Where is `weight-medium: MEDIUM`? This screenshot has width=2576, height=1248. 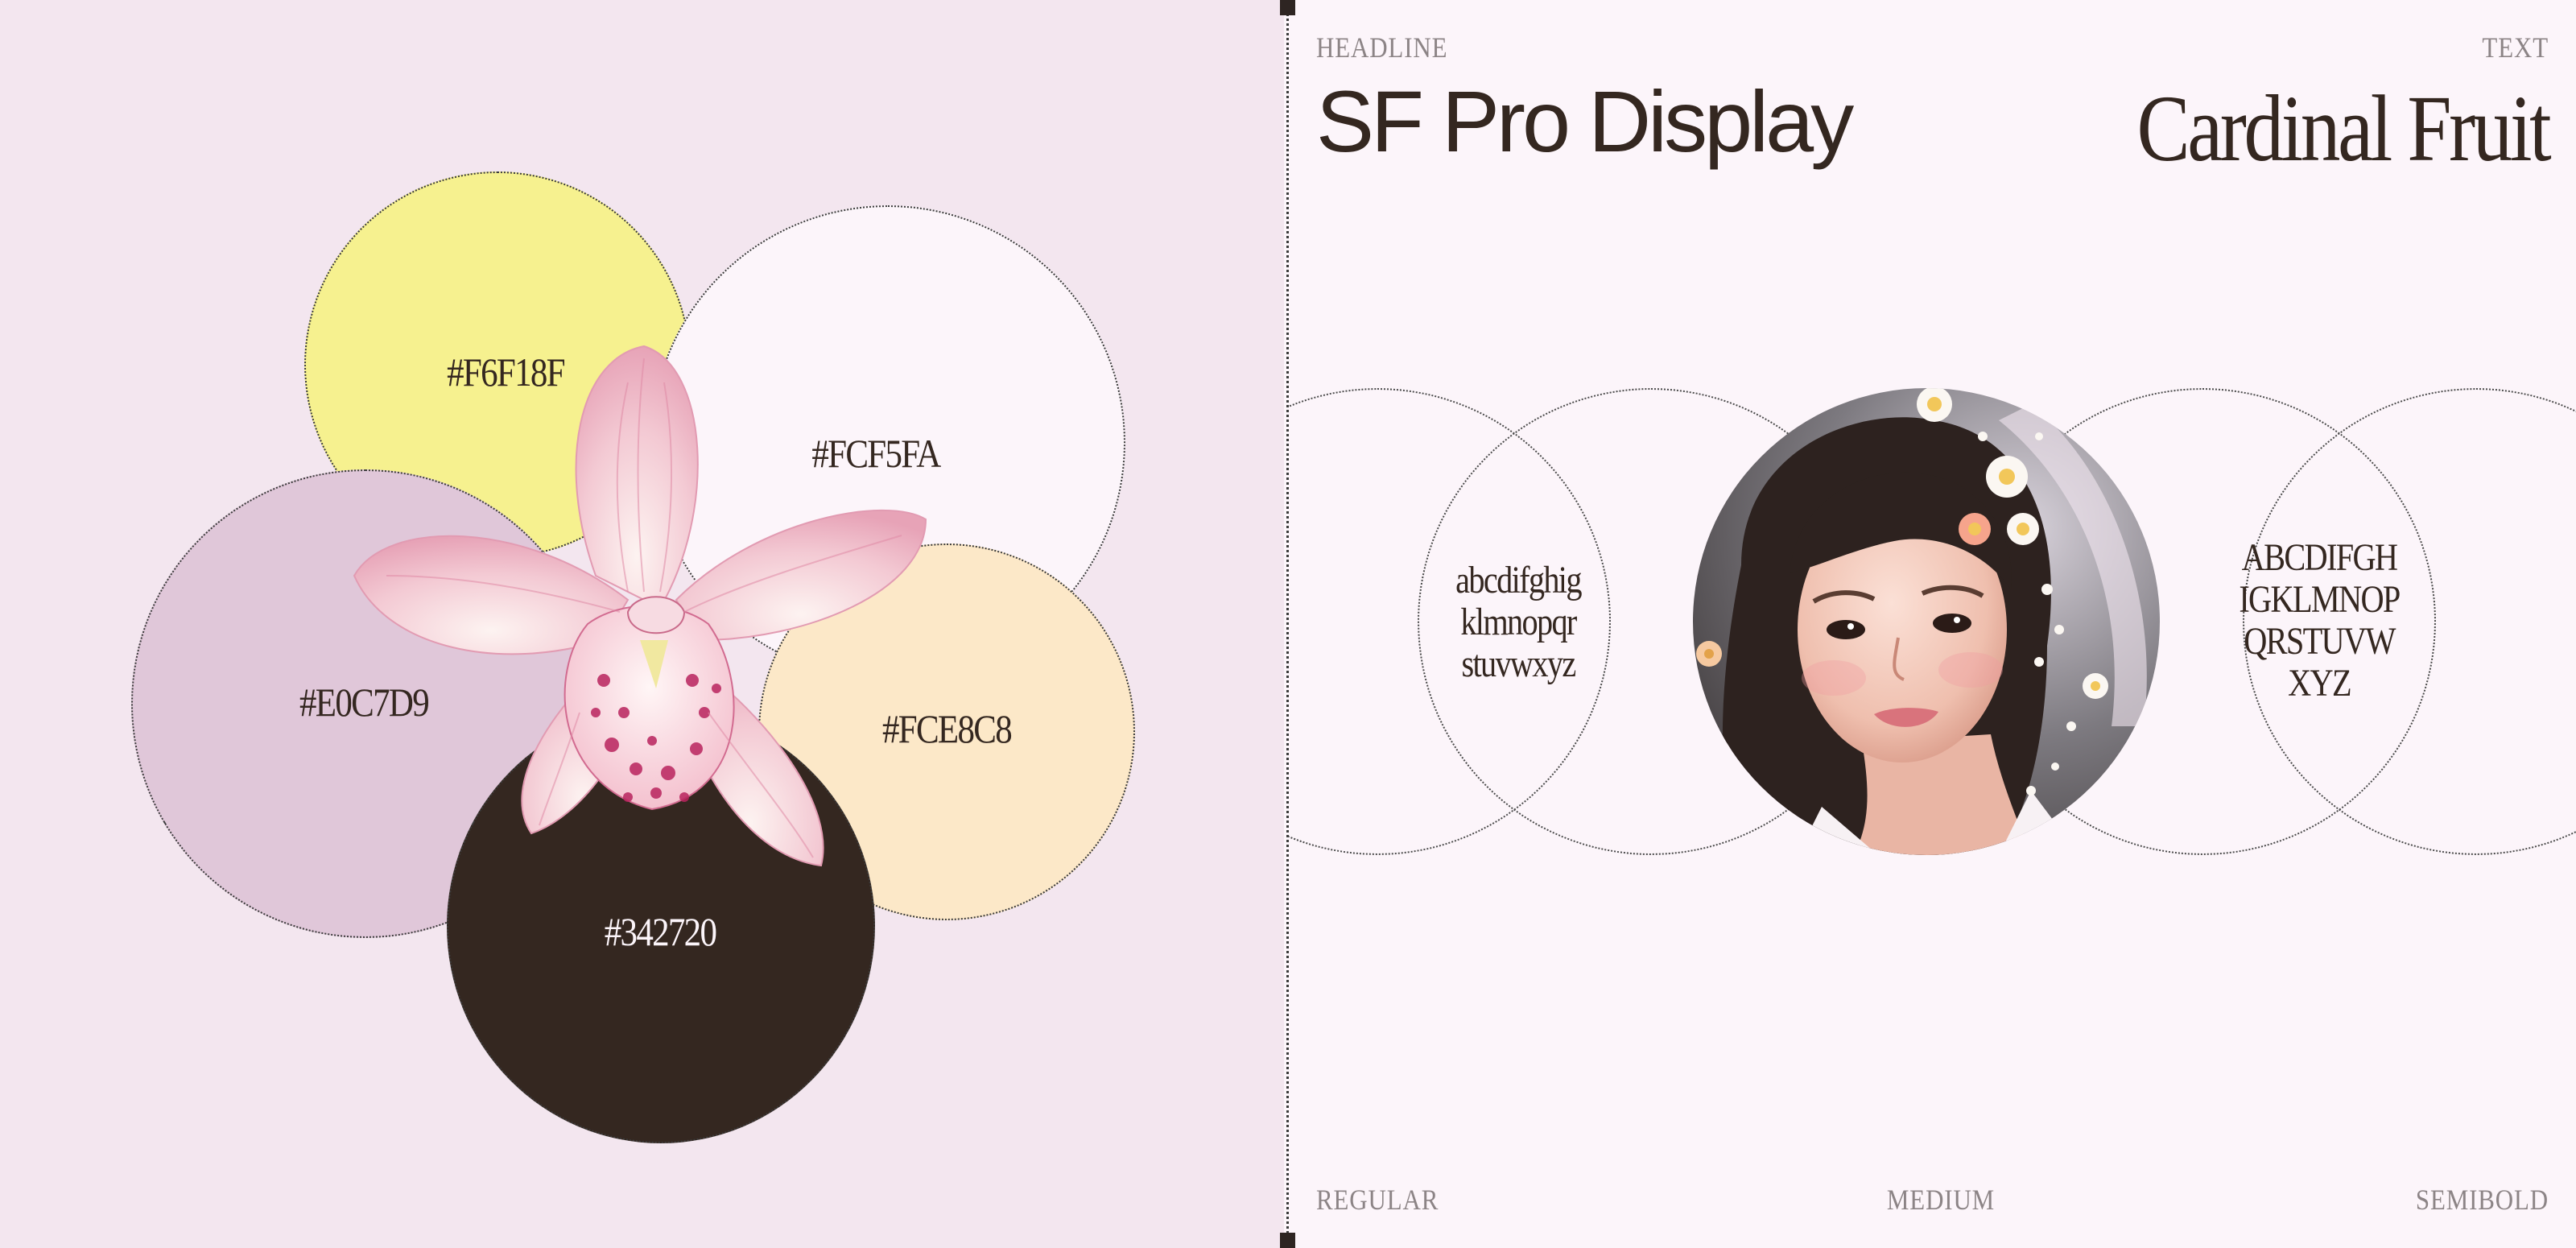 weight-medium: MEDIUM is located at coordinates (1941, 1200).